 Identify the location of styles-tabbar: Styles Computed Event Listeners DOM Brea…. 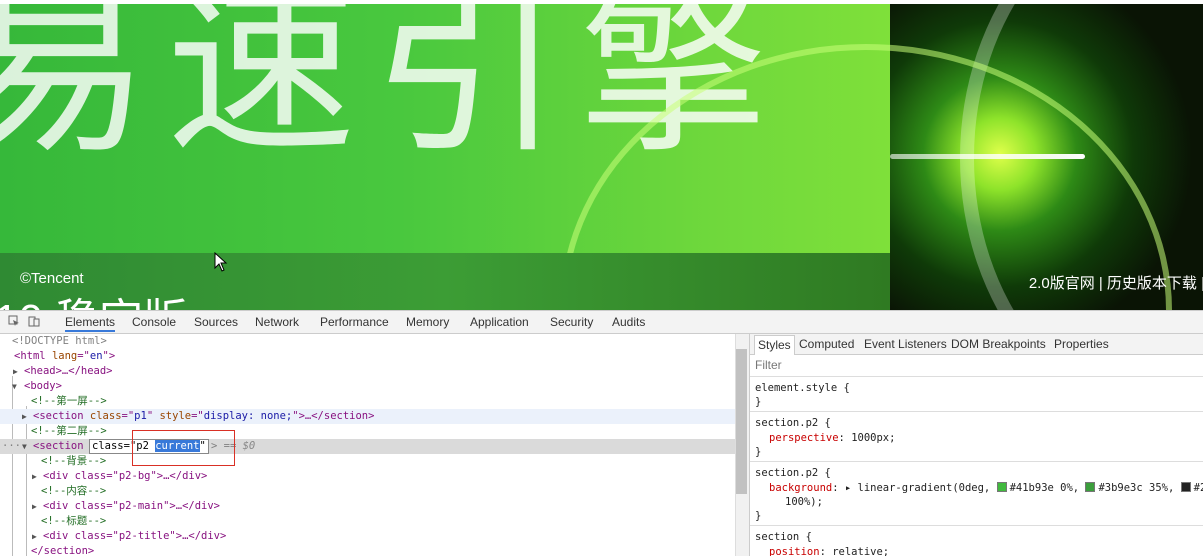
(976, 344).